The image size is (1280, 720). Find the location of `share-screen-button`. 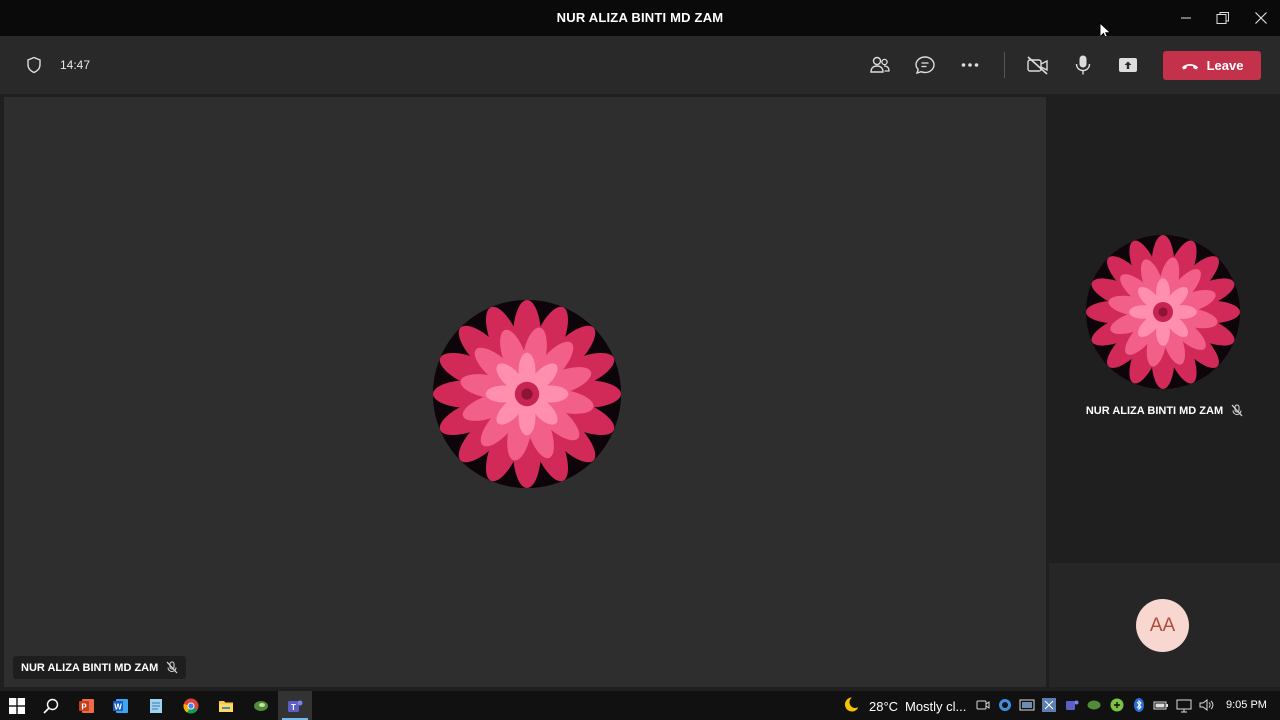

share-screen-button is located at coordinates (1128, 65).